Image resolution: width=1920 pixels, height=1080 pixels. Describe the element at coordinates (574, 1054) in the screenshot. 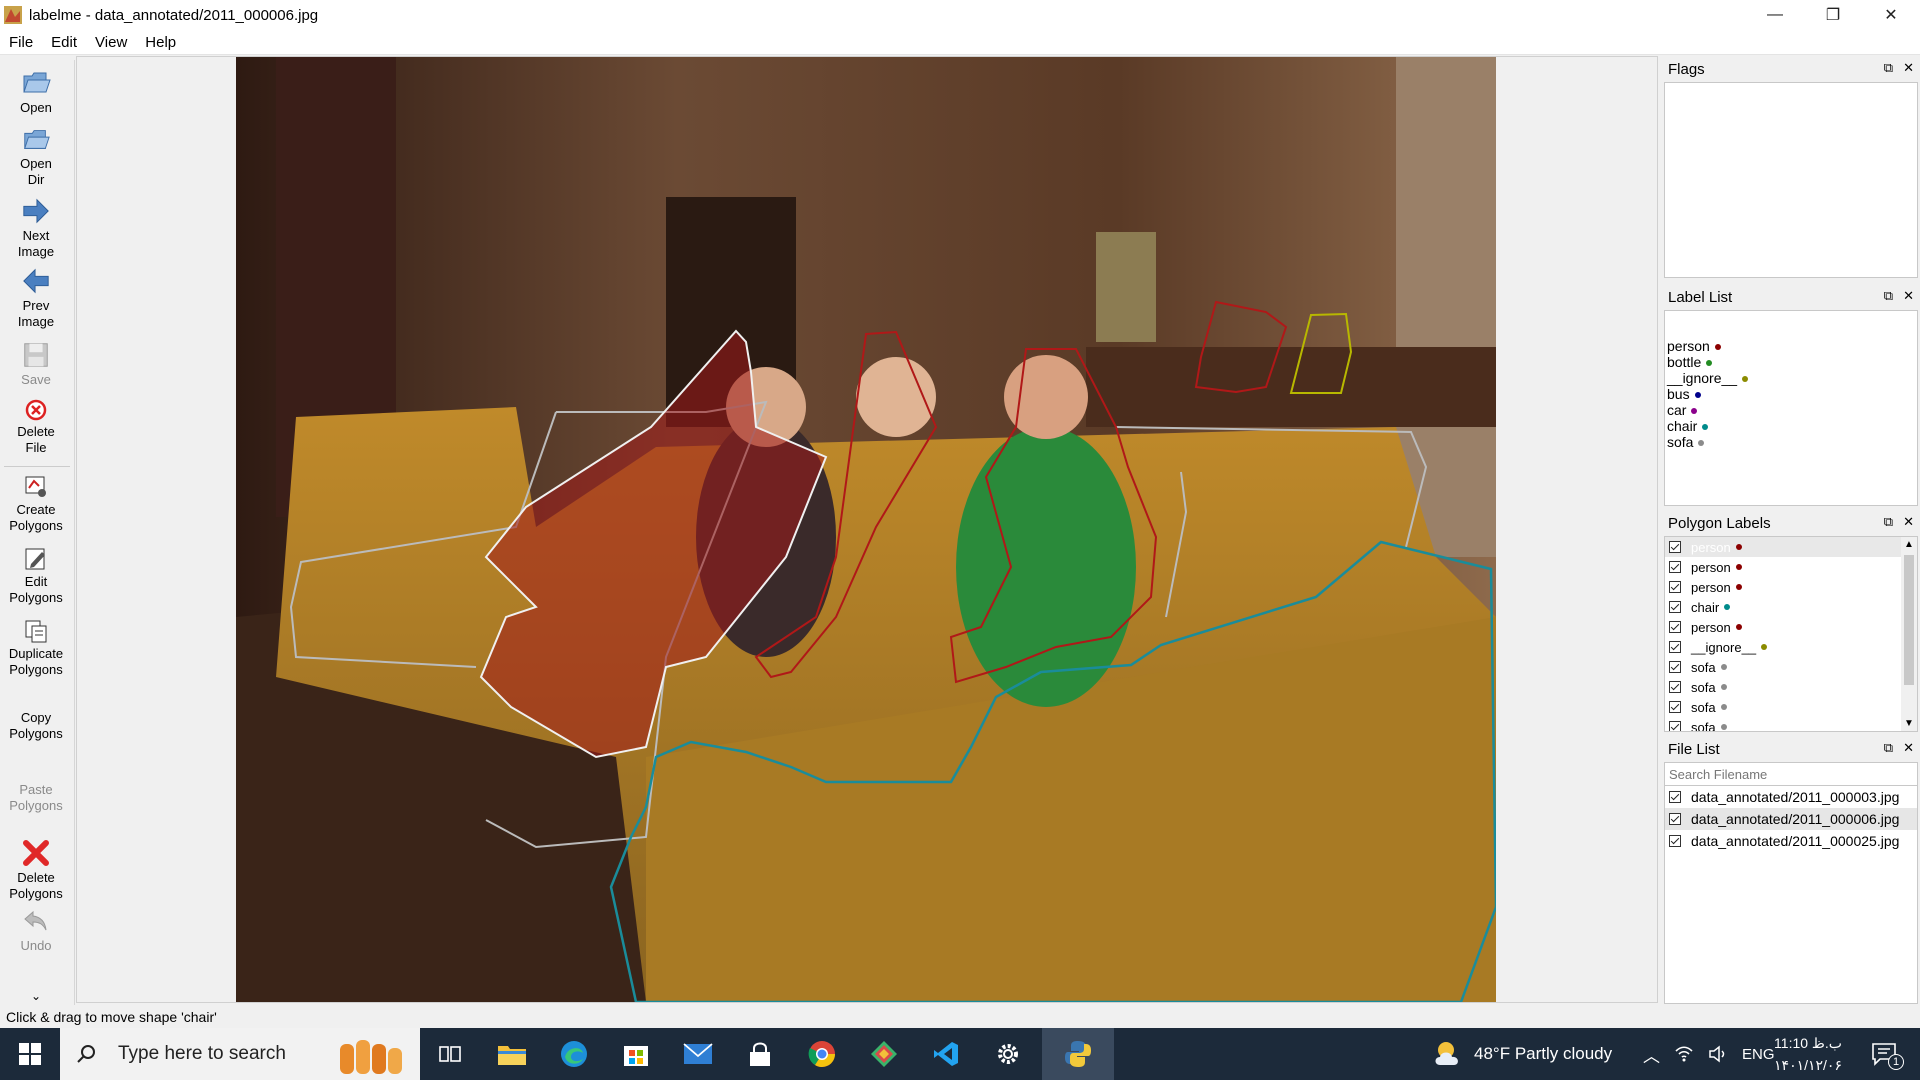

I see `edge-browser-icon` at that location.